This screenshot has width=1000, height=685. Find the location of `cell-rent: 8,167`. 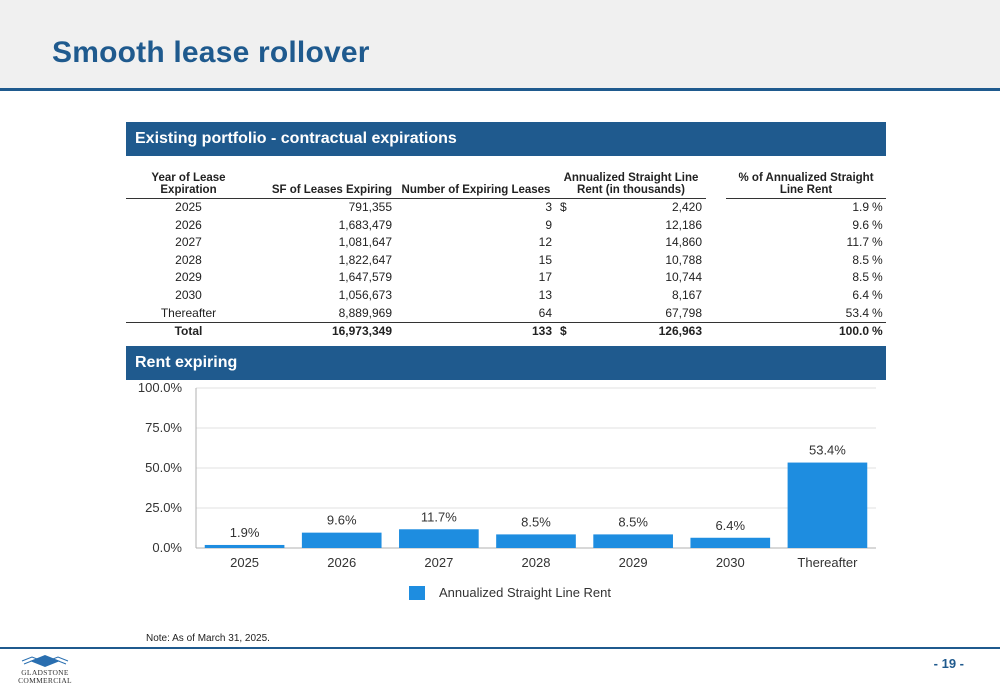

cell-rent: 8,167 is located at coordinates (687, 294).